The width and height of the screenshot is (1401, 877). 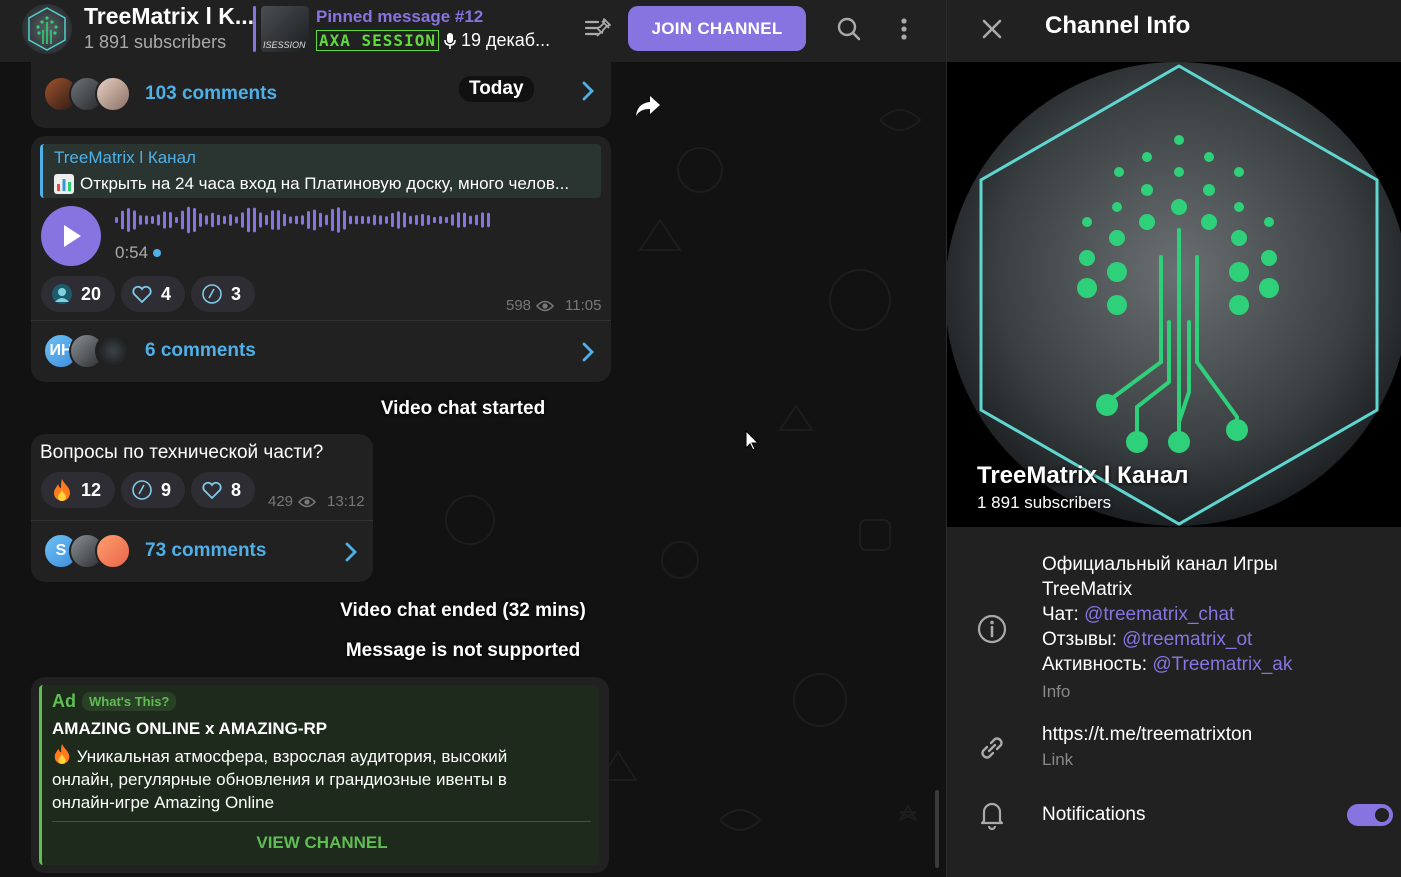 I want to click on channel-subscribers: 1 891 subscribers, so click(x=155, y=42).